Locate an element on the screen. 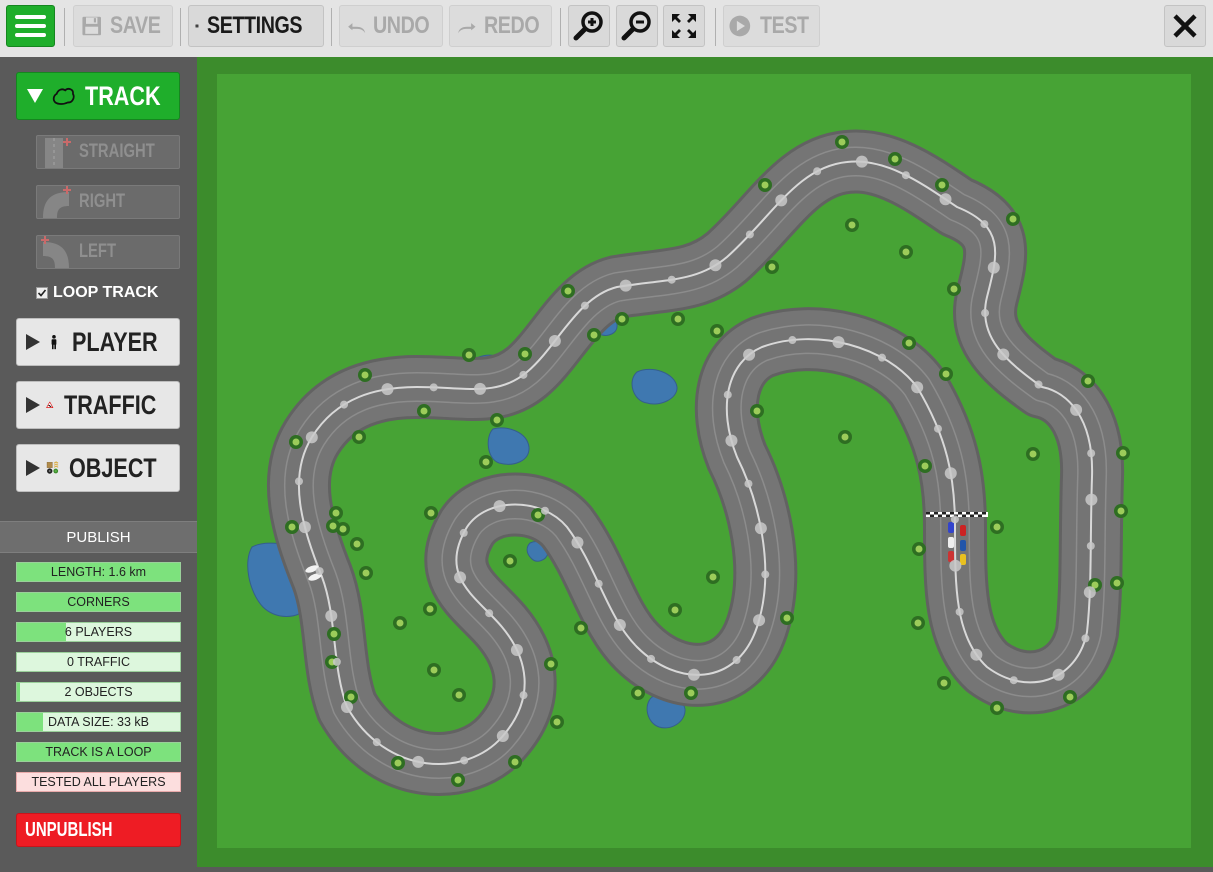 The height and width of the screenshot is (872, 1213). traffic-label: TRAFFIC is located at coordinates (109, 404).